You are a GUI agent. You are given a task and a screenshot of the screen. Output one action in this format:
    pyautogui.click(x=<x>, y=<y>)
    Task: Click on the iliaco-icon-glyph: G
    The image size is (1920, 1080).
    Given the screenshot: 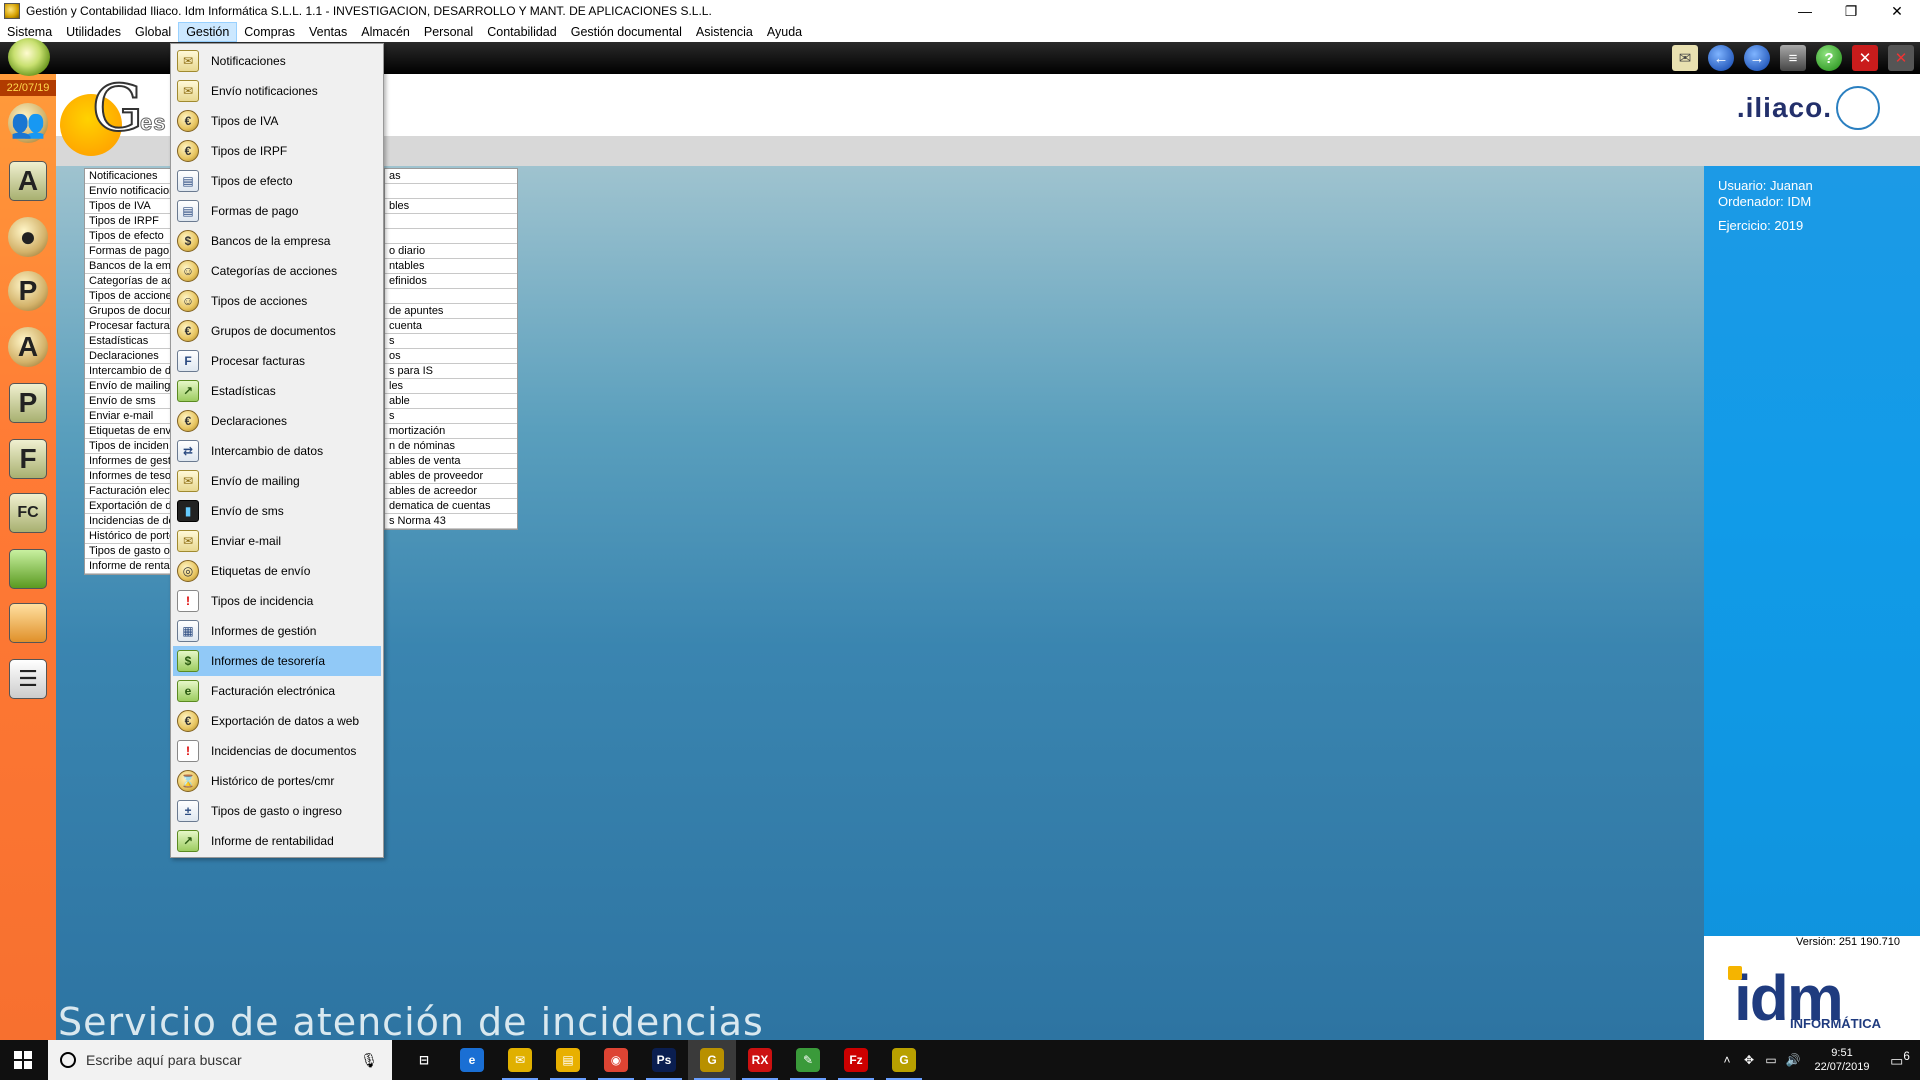 What is the action you would take?
    pyautogui.click(x=712, y=1060)
    